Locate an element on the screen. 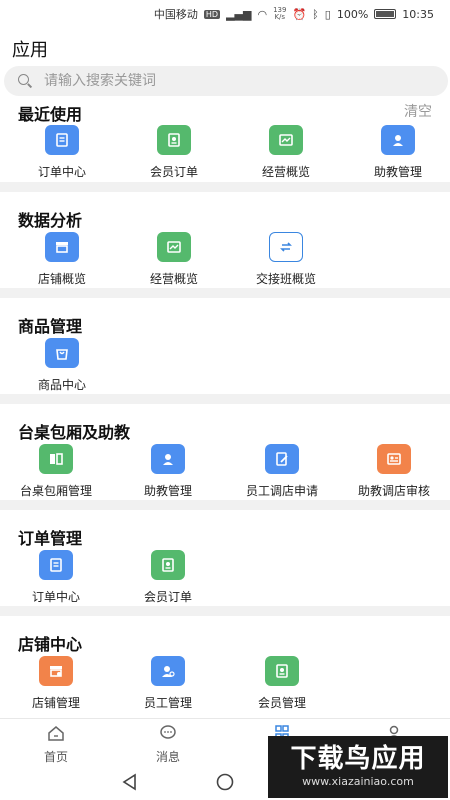 The width and height of the screenshot is (450, 800). search-bar is located at coordinates (225, 82).